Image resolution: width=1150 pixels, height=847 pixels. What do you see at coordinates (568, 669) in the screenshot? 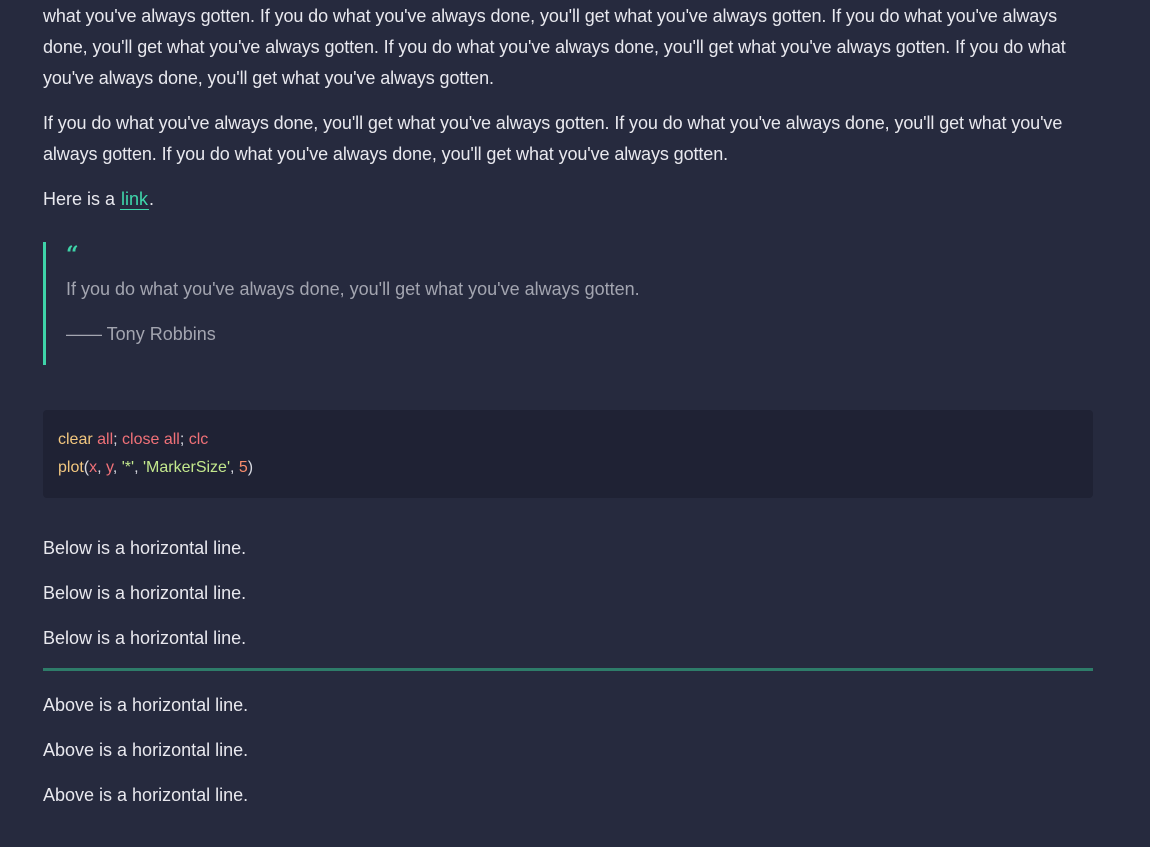
I see `horizontal-rule` at bounding box center [568, 669].